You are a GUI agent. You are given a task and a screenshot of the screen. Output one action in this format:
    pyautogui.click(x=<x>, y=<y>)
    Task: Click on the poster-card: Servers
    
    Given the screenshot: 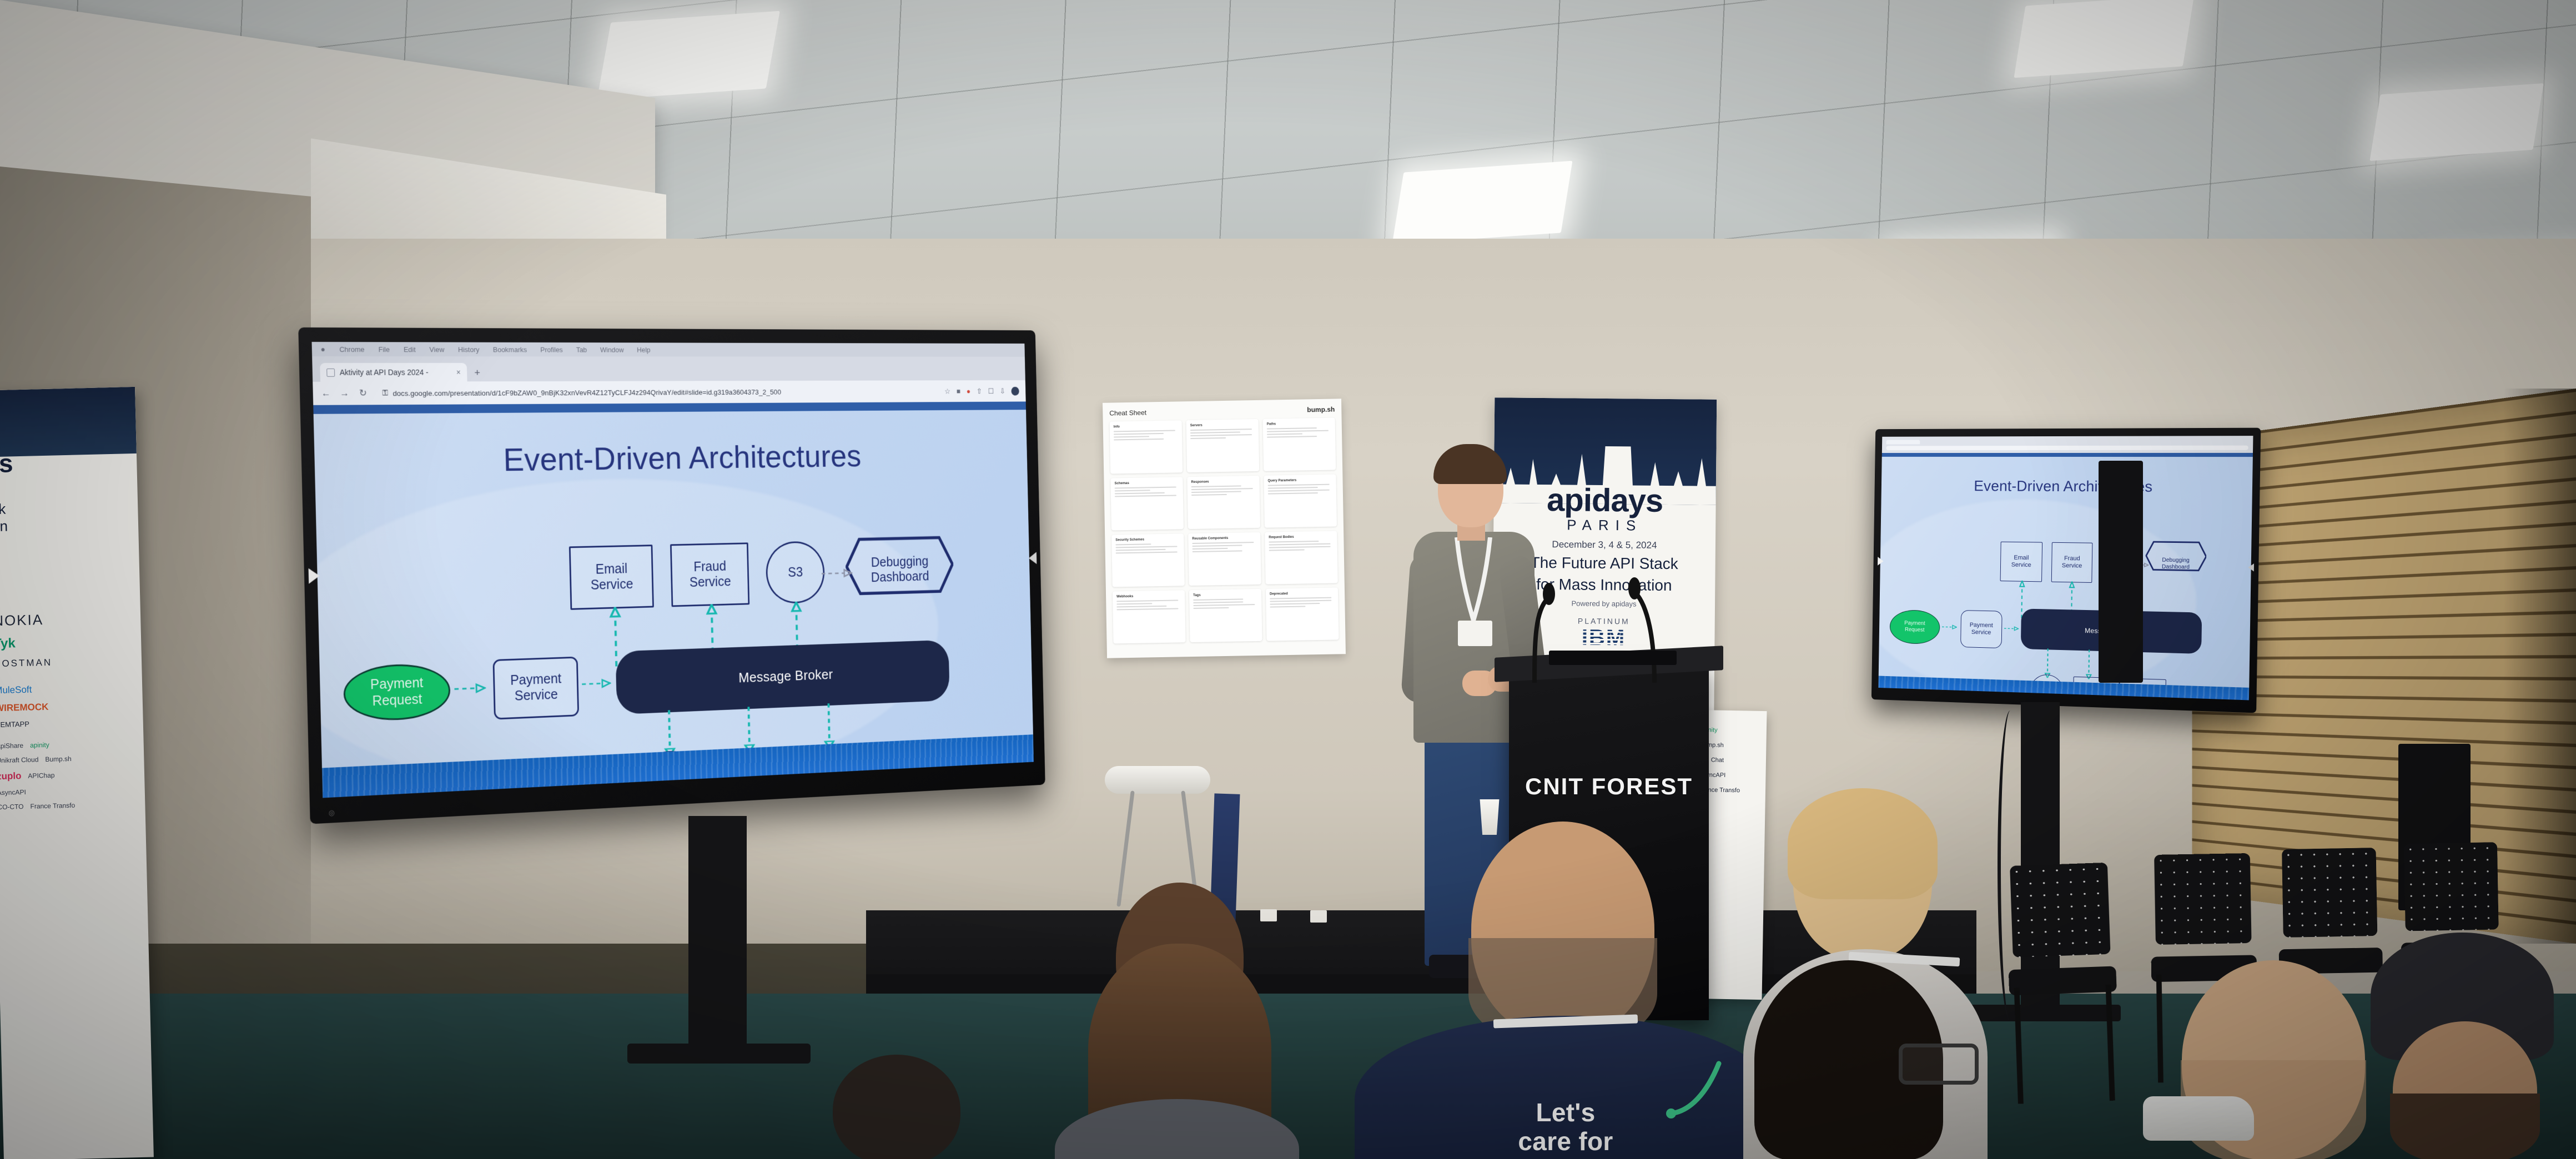 What is the action you would take?
    pyautogui.click(x=1223, y=446)
    